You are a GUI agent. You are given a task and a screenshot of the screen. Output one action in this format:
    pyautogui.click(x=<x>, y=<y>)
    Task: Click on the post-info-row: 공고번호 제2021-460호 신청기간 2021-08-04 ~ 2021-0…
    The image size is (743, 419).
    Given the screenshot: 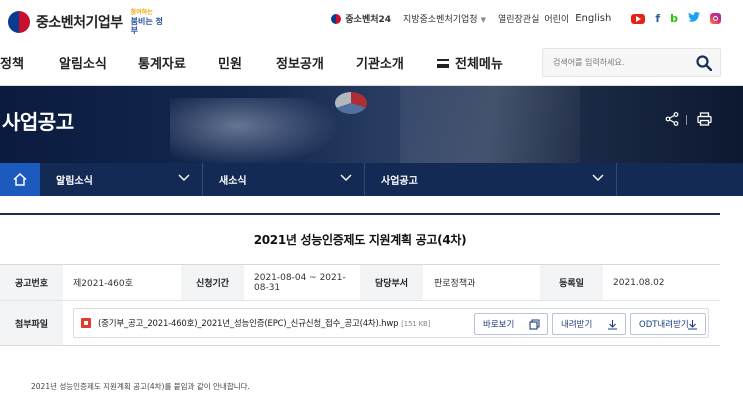 What is the action you would take?
    pyautogui.click(x=360, y=282)
    